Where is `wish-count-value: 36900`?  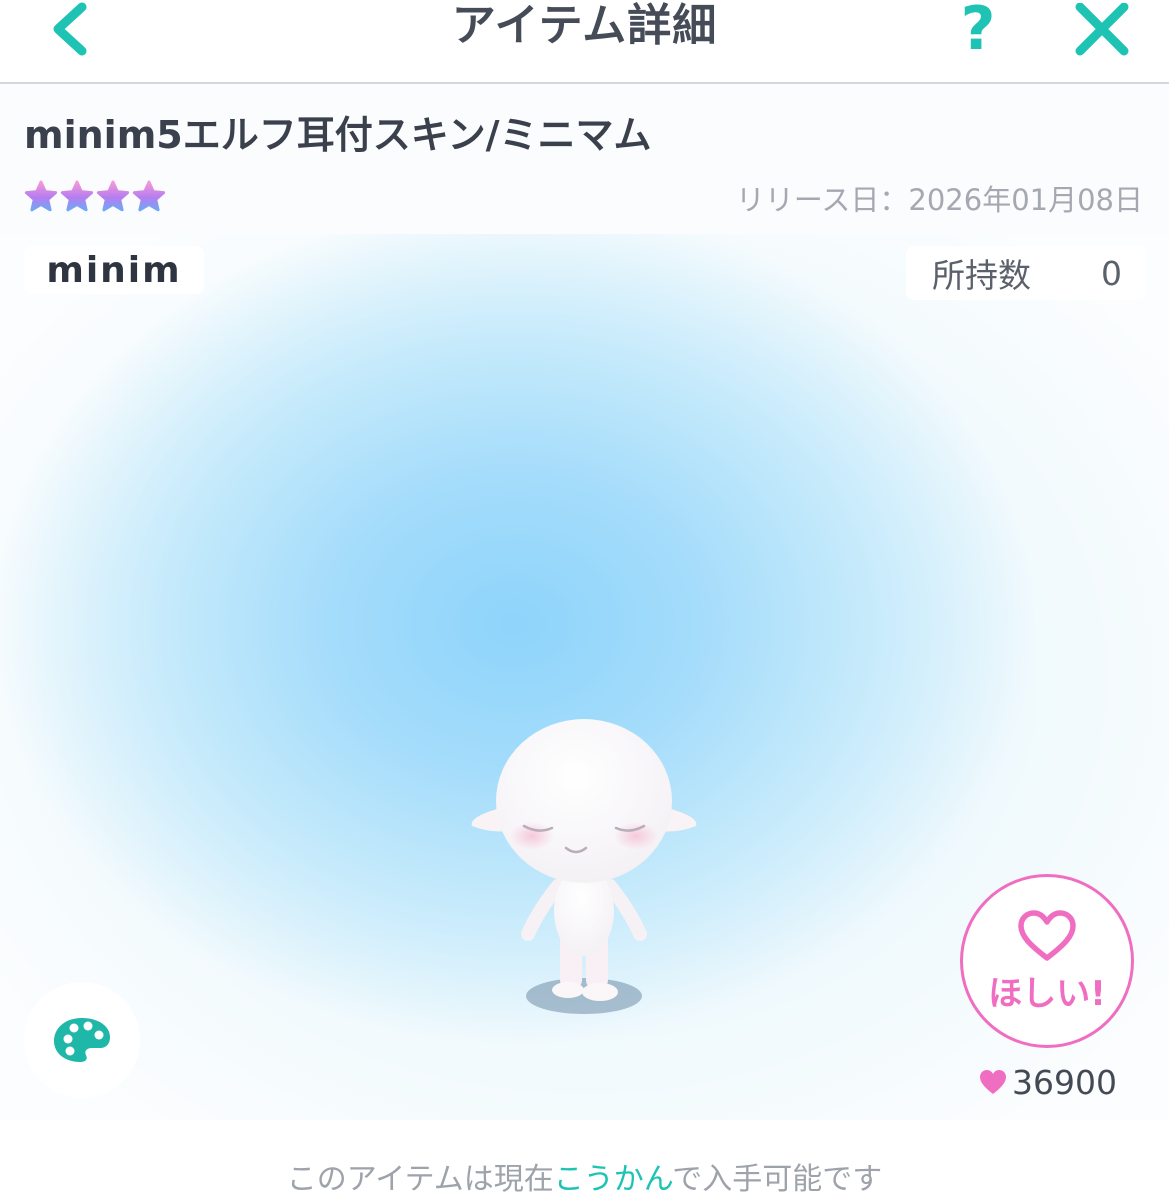
wish-count-value: 36900 is located at coordinates (1064, 1082).